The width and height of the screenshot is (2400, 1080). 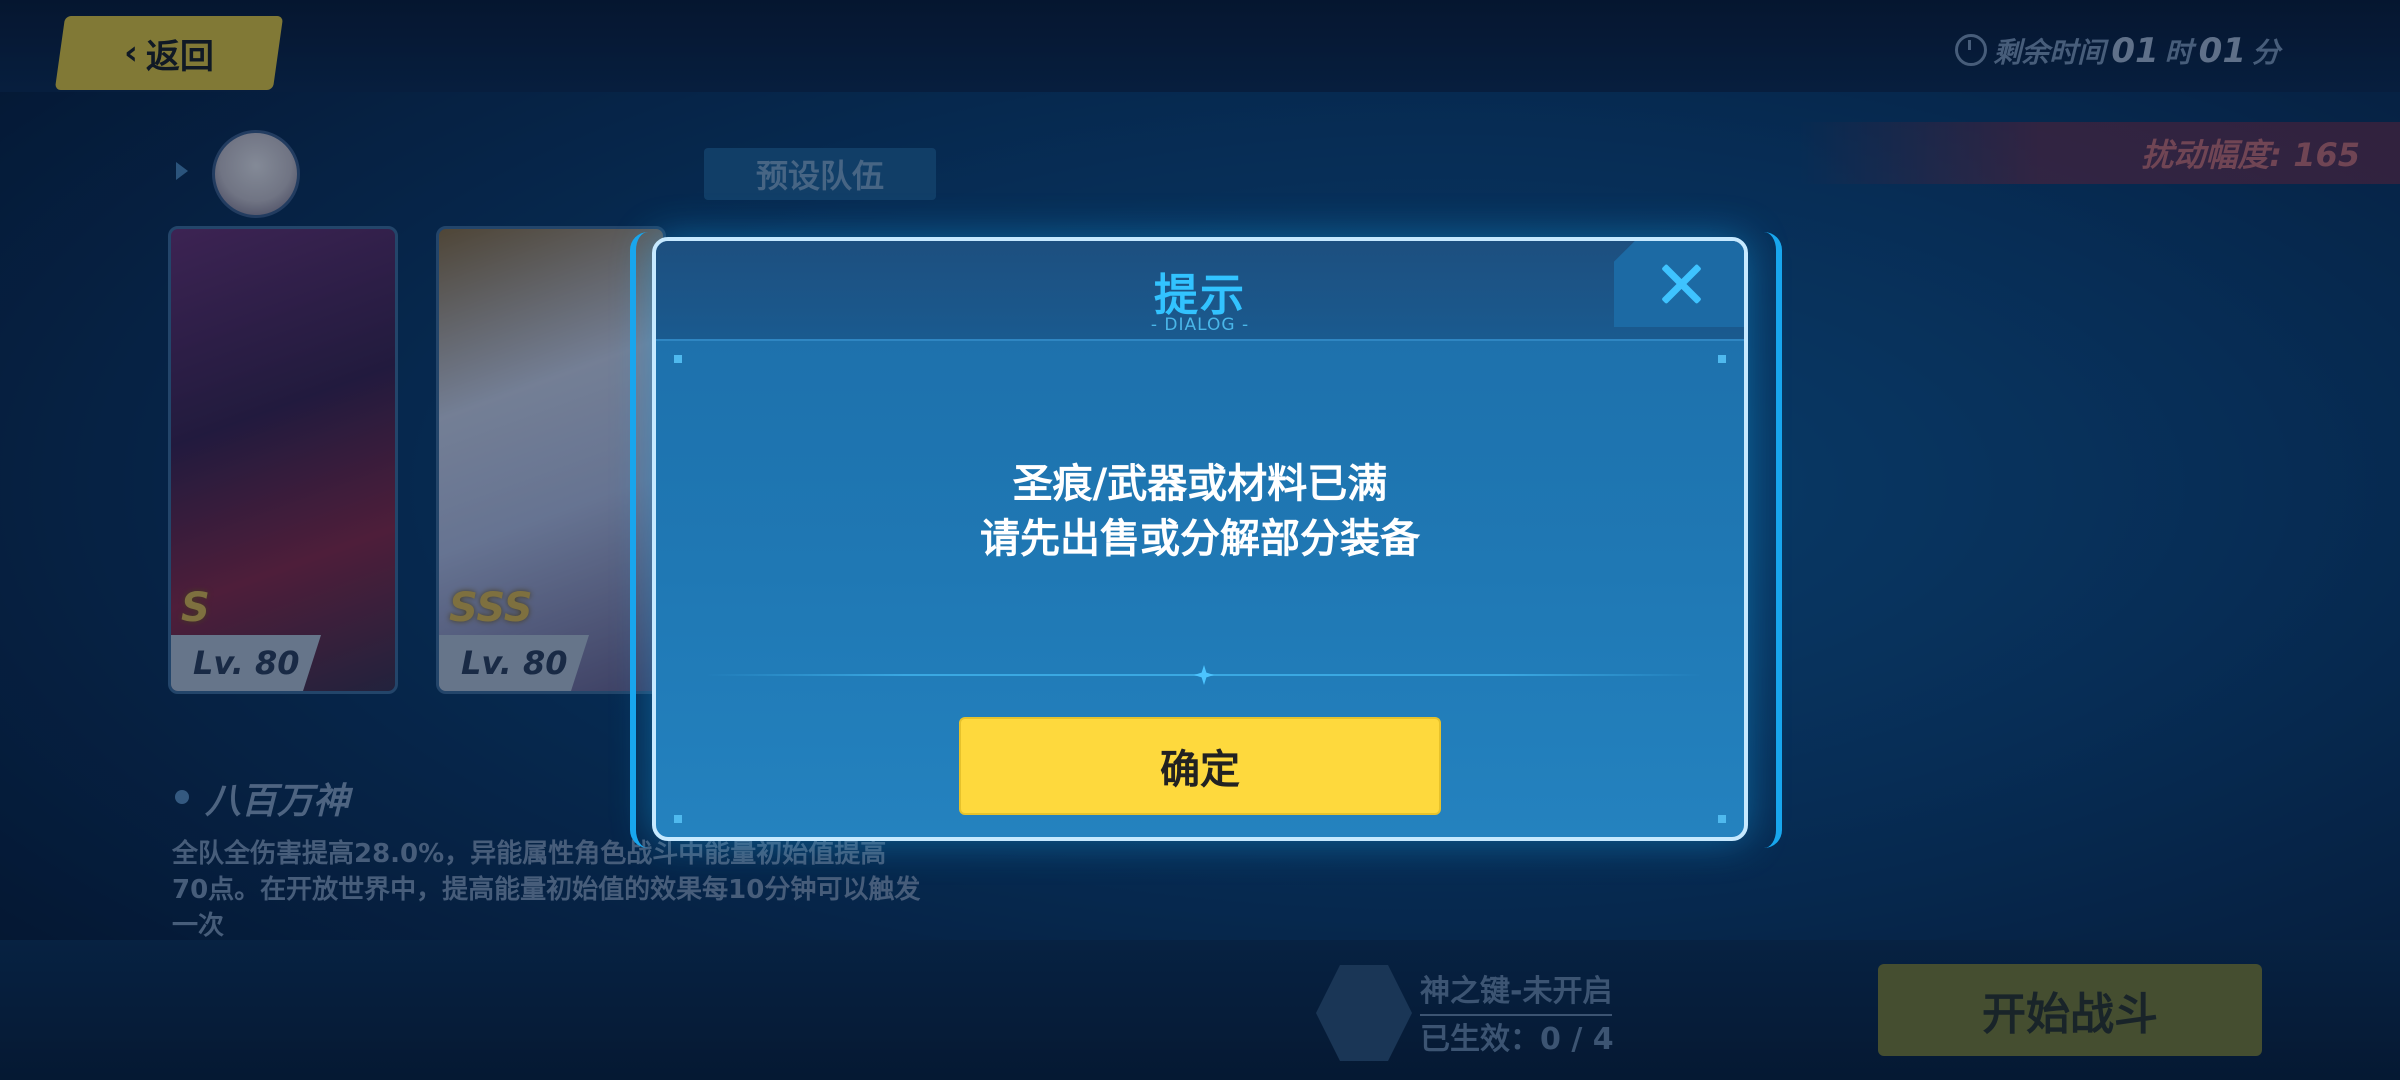 I want to click on dialog-message-line: 圣痕/武器或材料已满, so click(x=1200, y=484).